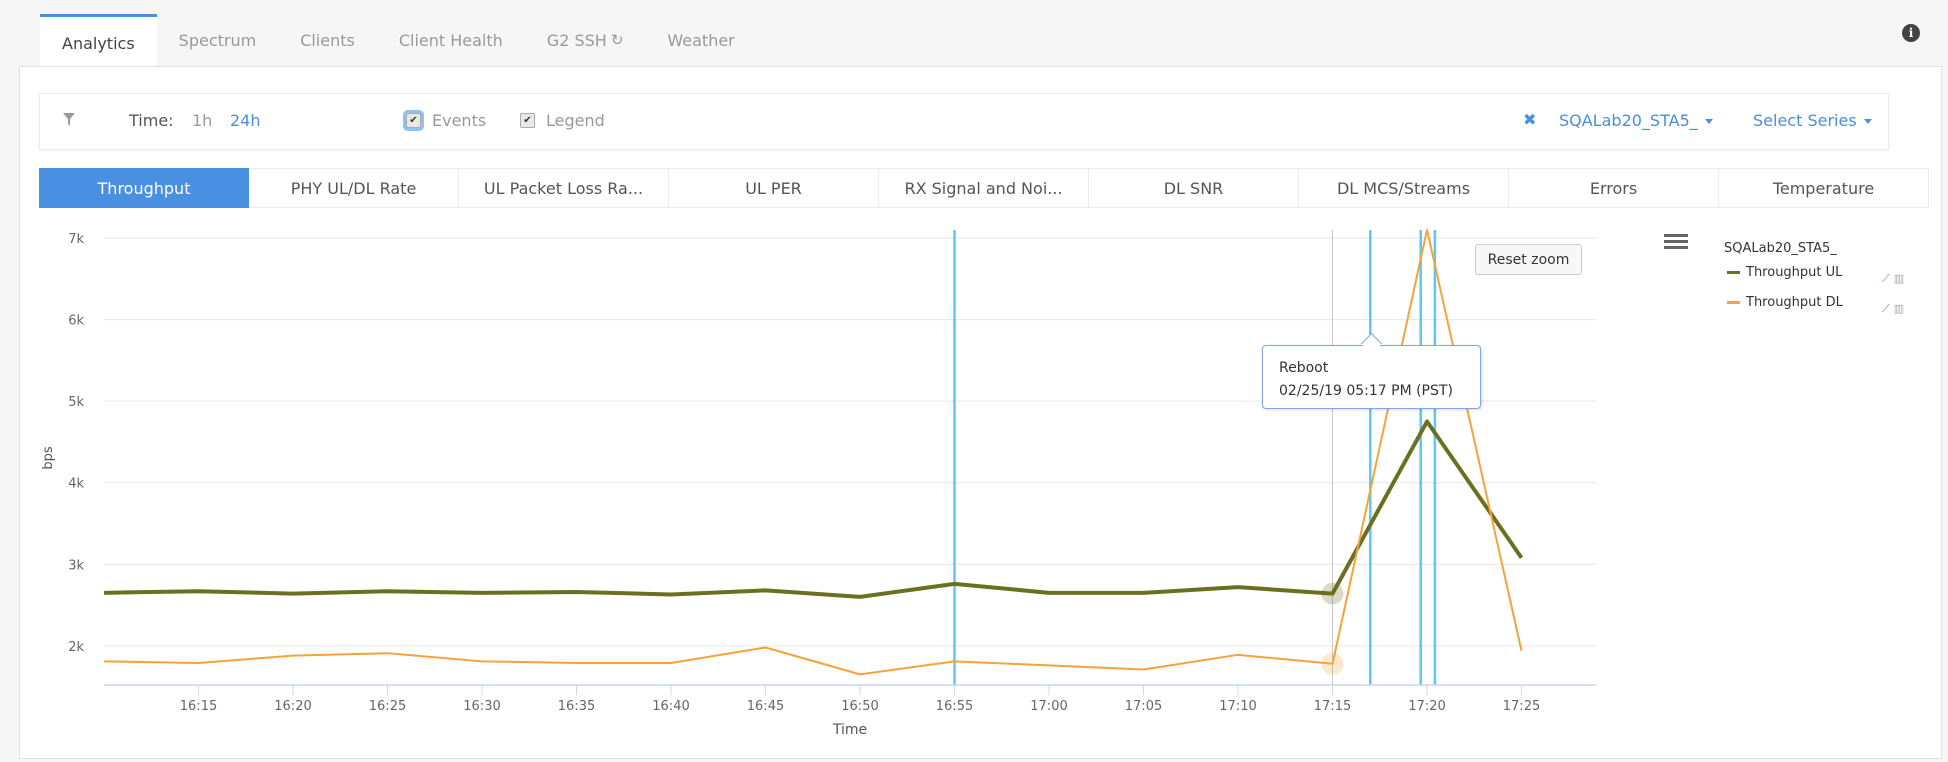 The width and height of the screenshot is (1948, 762). Describe the element at coordinates (1371, 370) in the screenshot. I see `event-tooltip: Reboot 02/25/19 05:17 PM (PST)` at that location.